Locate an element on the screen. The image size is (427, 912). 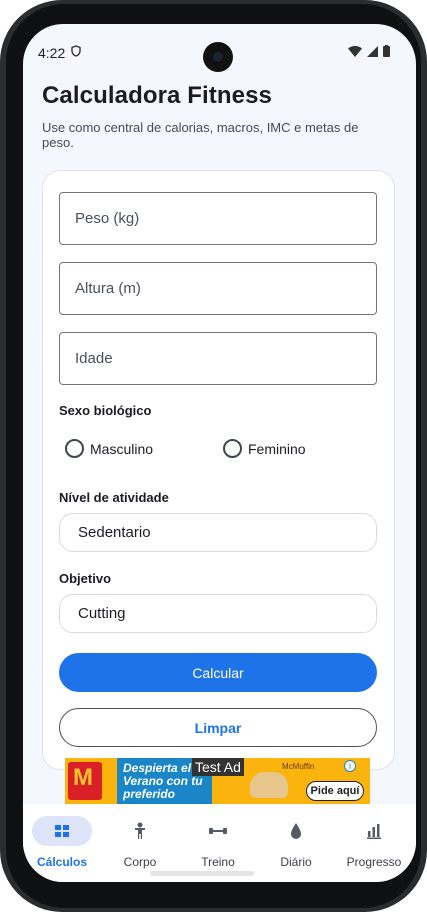
mcdonalds-logo: M is located at coordinates (85, 781).